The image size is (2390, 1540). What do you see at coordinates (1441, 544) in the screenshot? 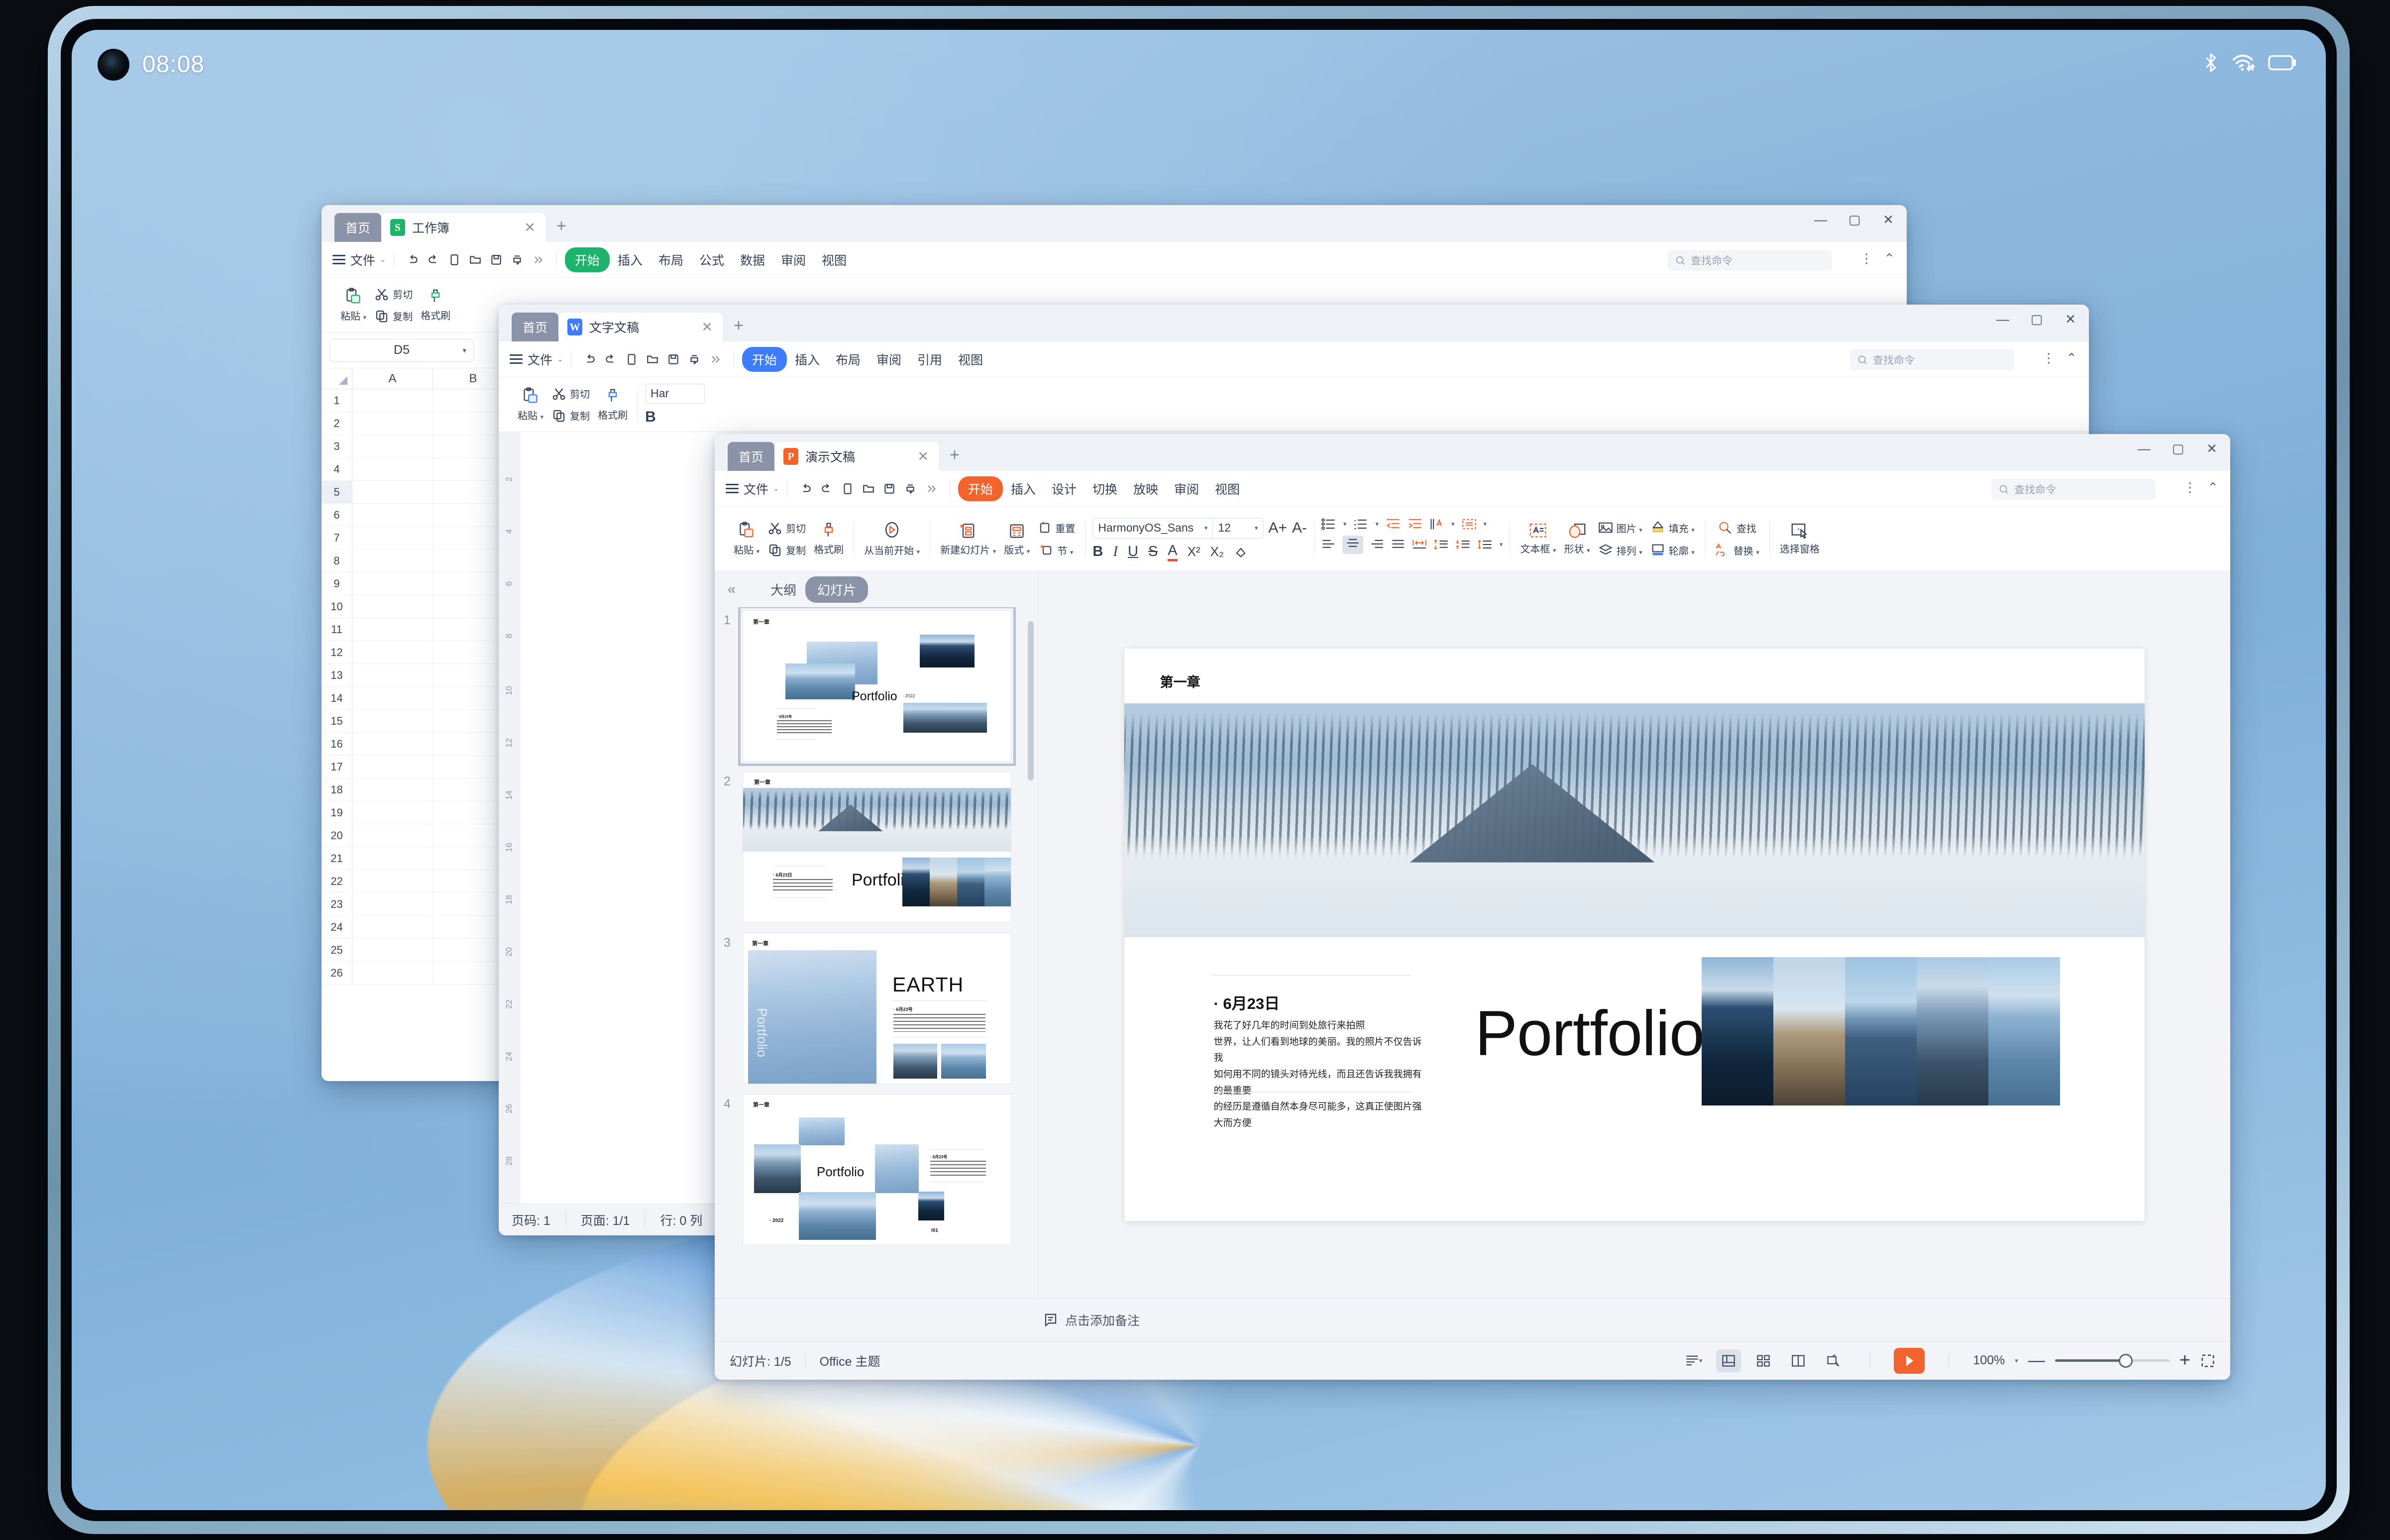
I see `increase-spacing-icon` at bounding box center [1441, 544].